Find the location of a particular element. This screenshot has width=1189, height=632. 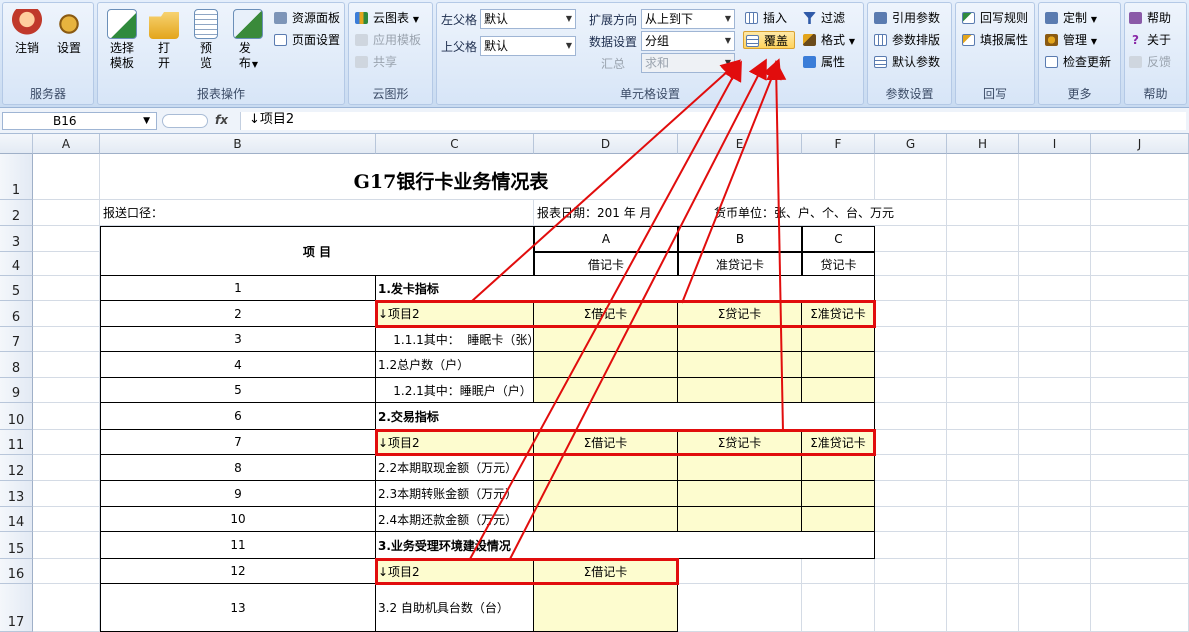

column-header-b: B is located at coordinates (238, 144).